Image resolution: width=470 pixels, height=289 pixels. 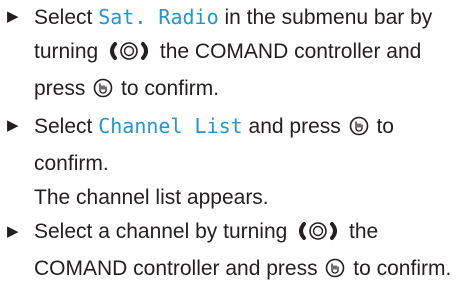 I want to click on menu-item-channel-list: Channel List, so click(x=170, y=126).